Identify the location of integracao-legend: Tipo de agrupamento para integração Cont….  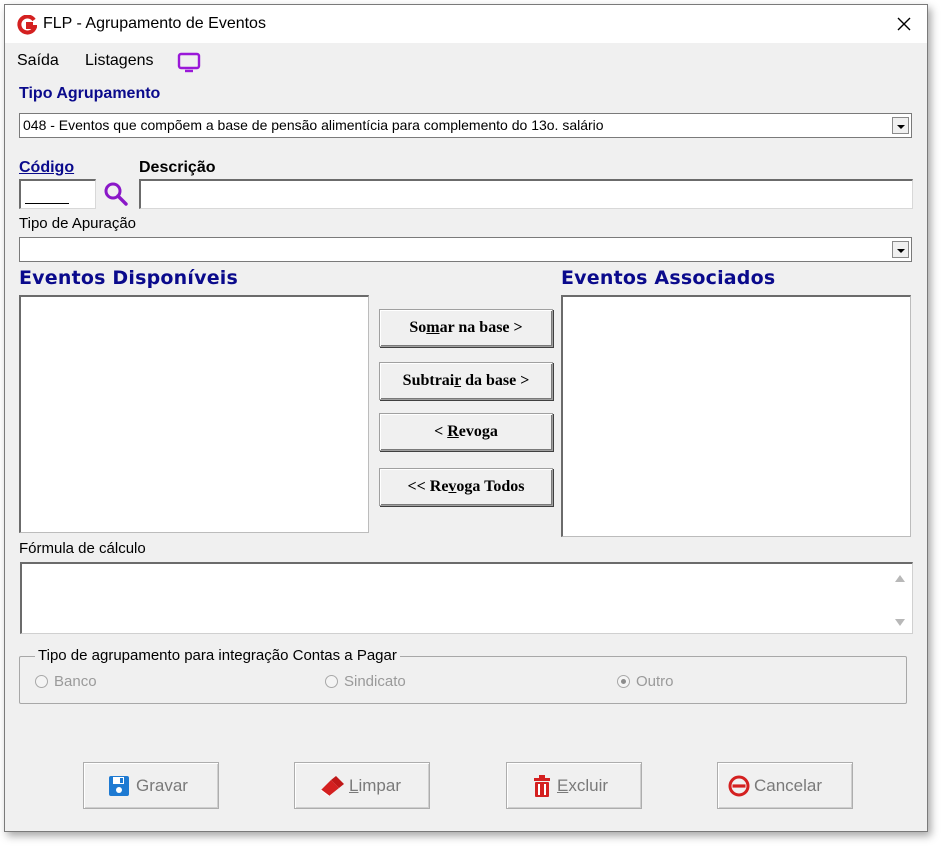
(217, 655).